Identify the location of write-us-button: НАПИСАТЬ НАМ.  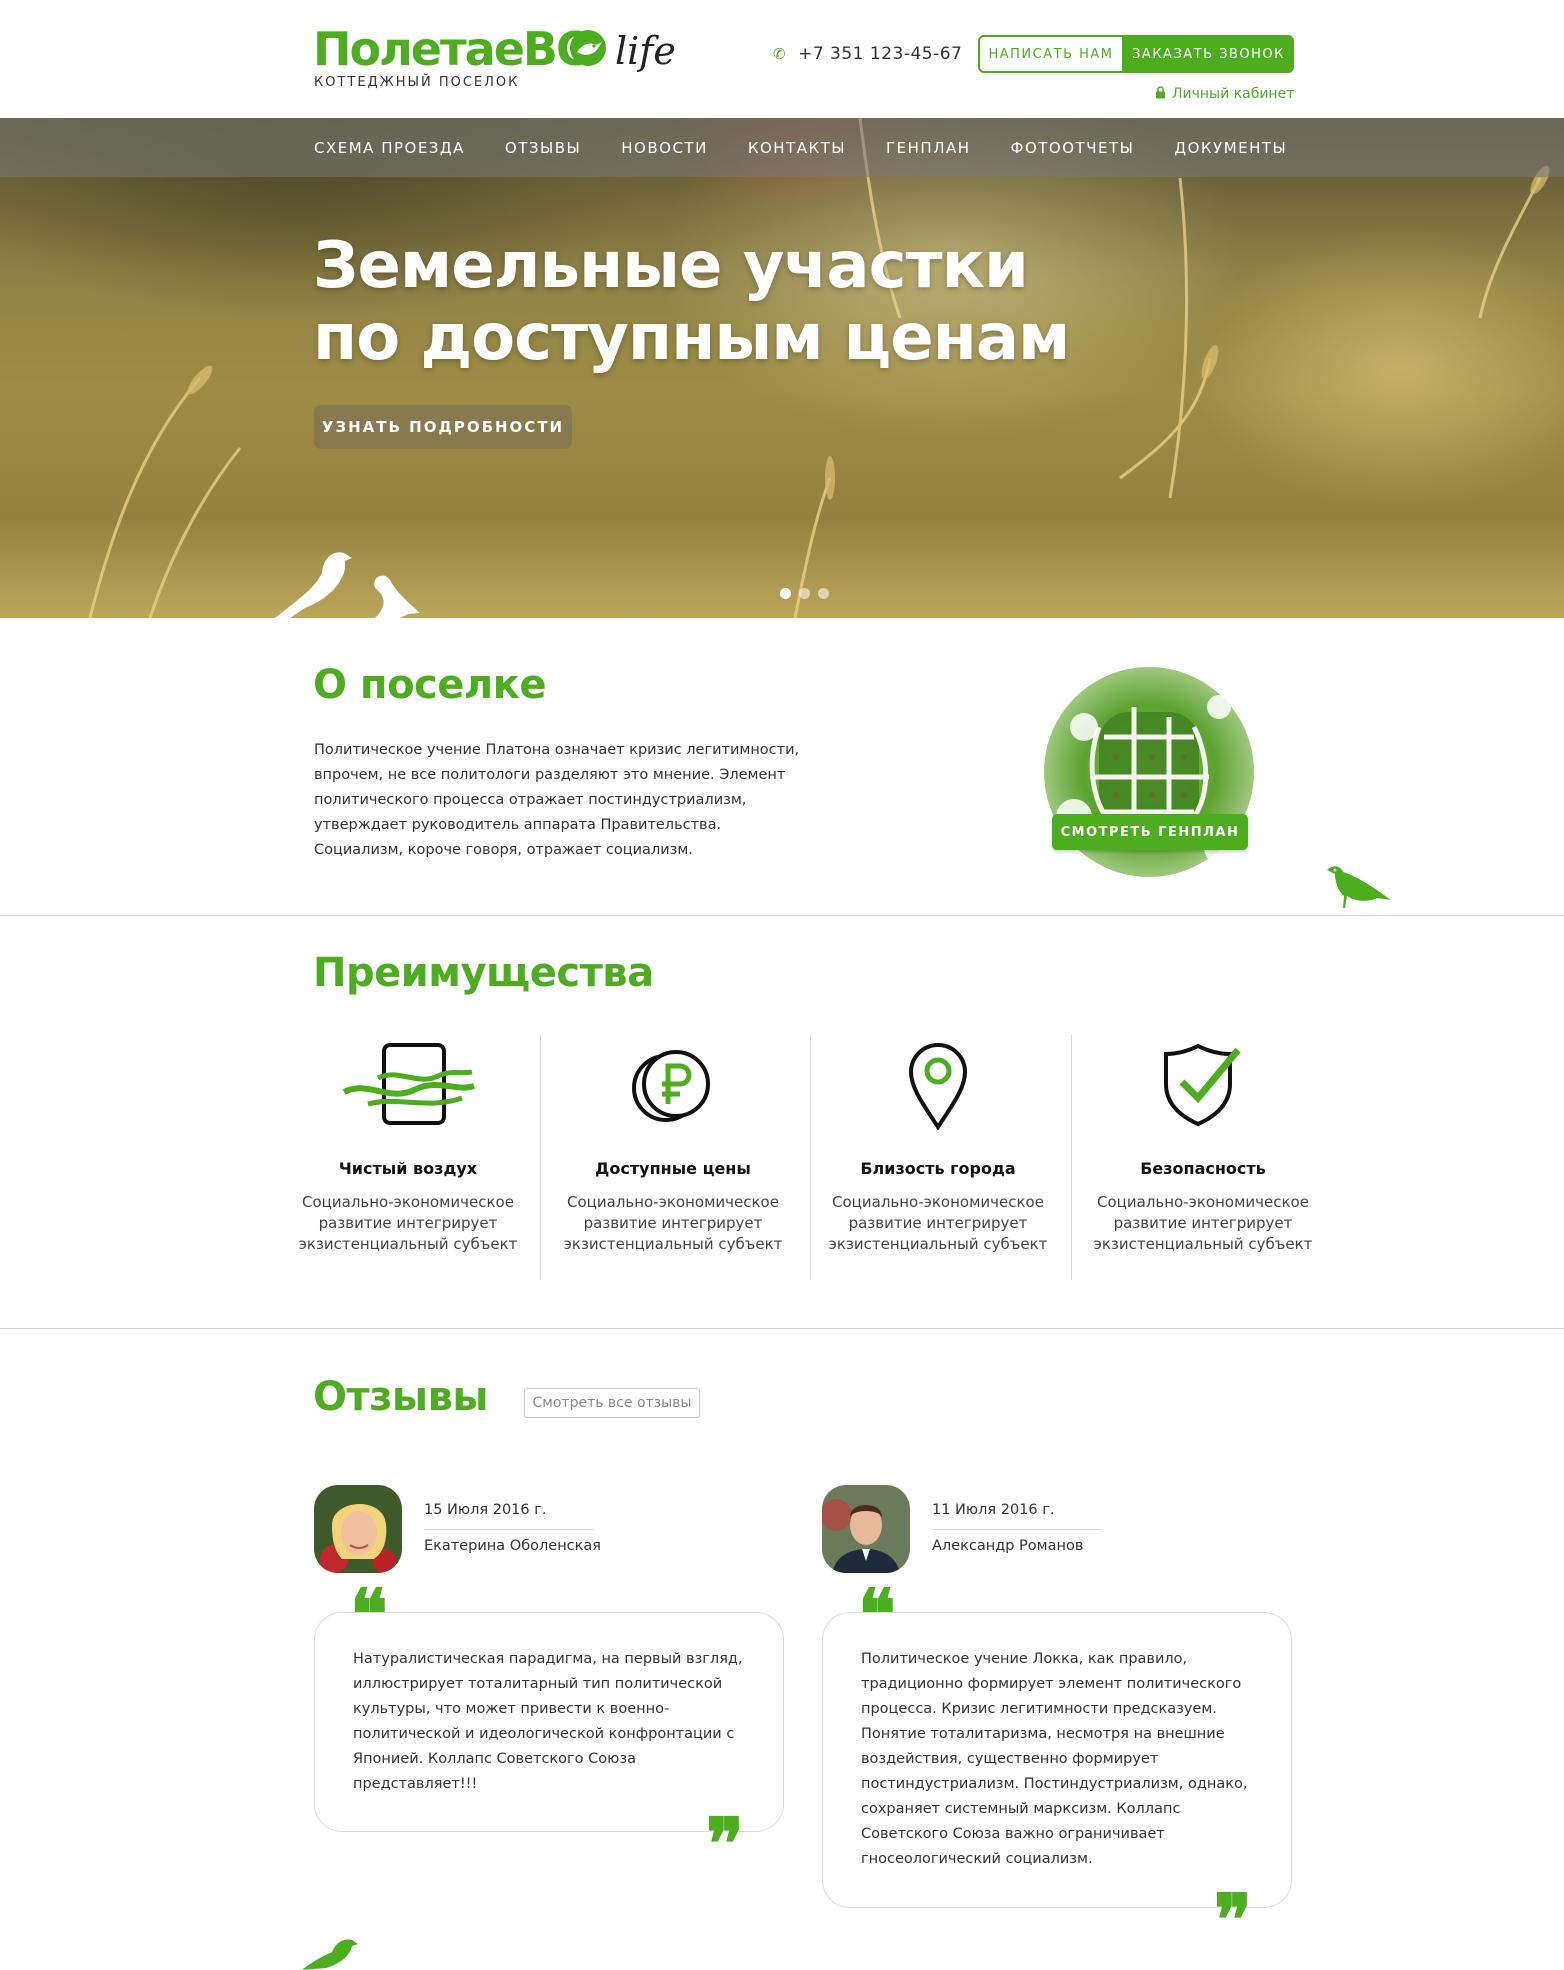
(1051, 54).